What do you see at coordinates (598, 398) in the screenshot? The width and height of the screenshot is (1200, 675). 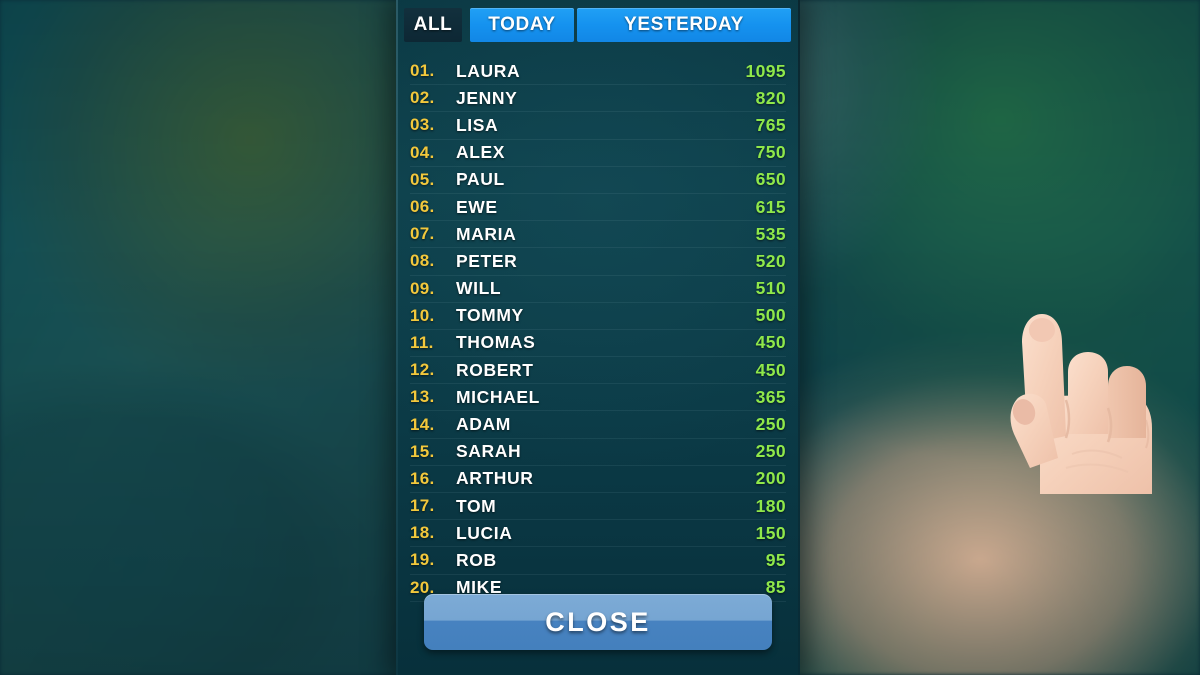 I see `leaderboard-row: 13. MICHAEL 365` at bounding box center [598, 398].